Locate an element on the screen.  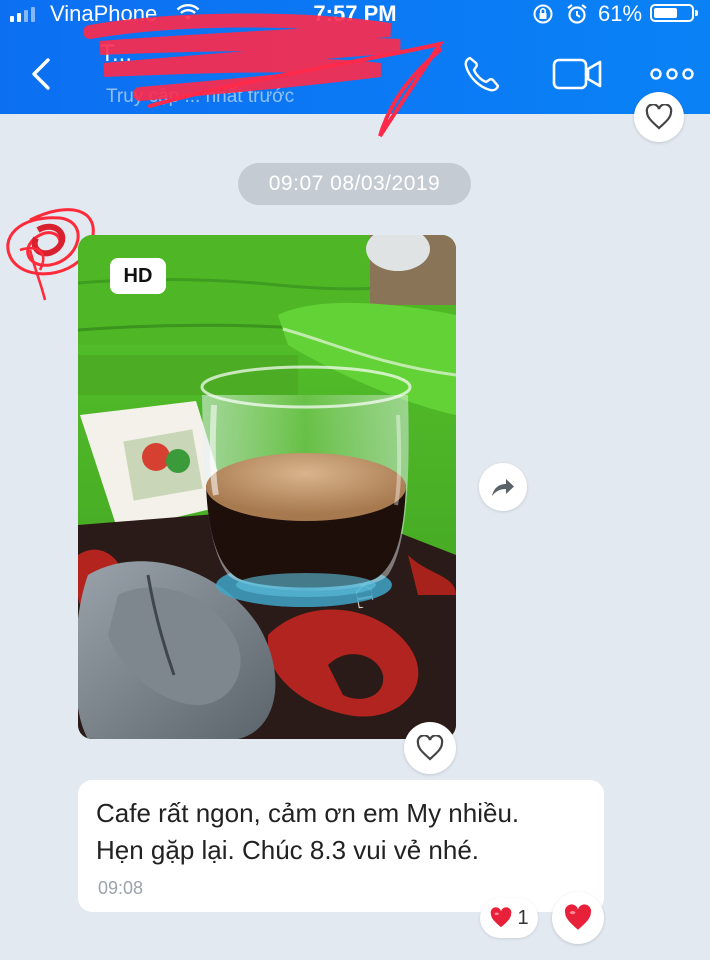
alarm-icon is located at coordinates (577, 14).